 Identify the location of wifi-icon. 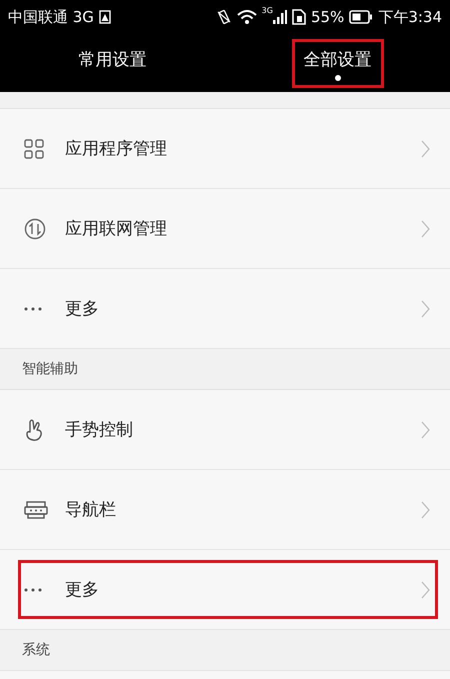
(246, 17).